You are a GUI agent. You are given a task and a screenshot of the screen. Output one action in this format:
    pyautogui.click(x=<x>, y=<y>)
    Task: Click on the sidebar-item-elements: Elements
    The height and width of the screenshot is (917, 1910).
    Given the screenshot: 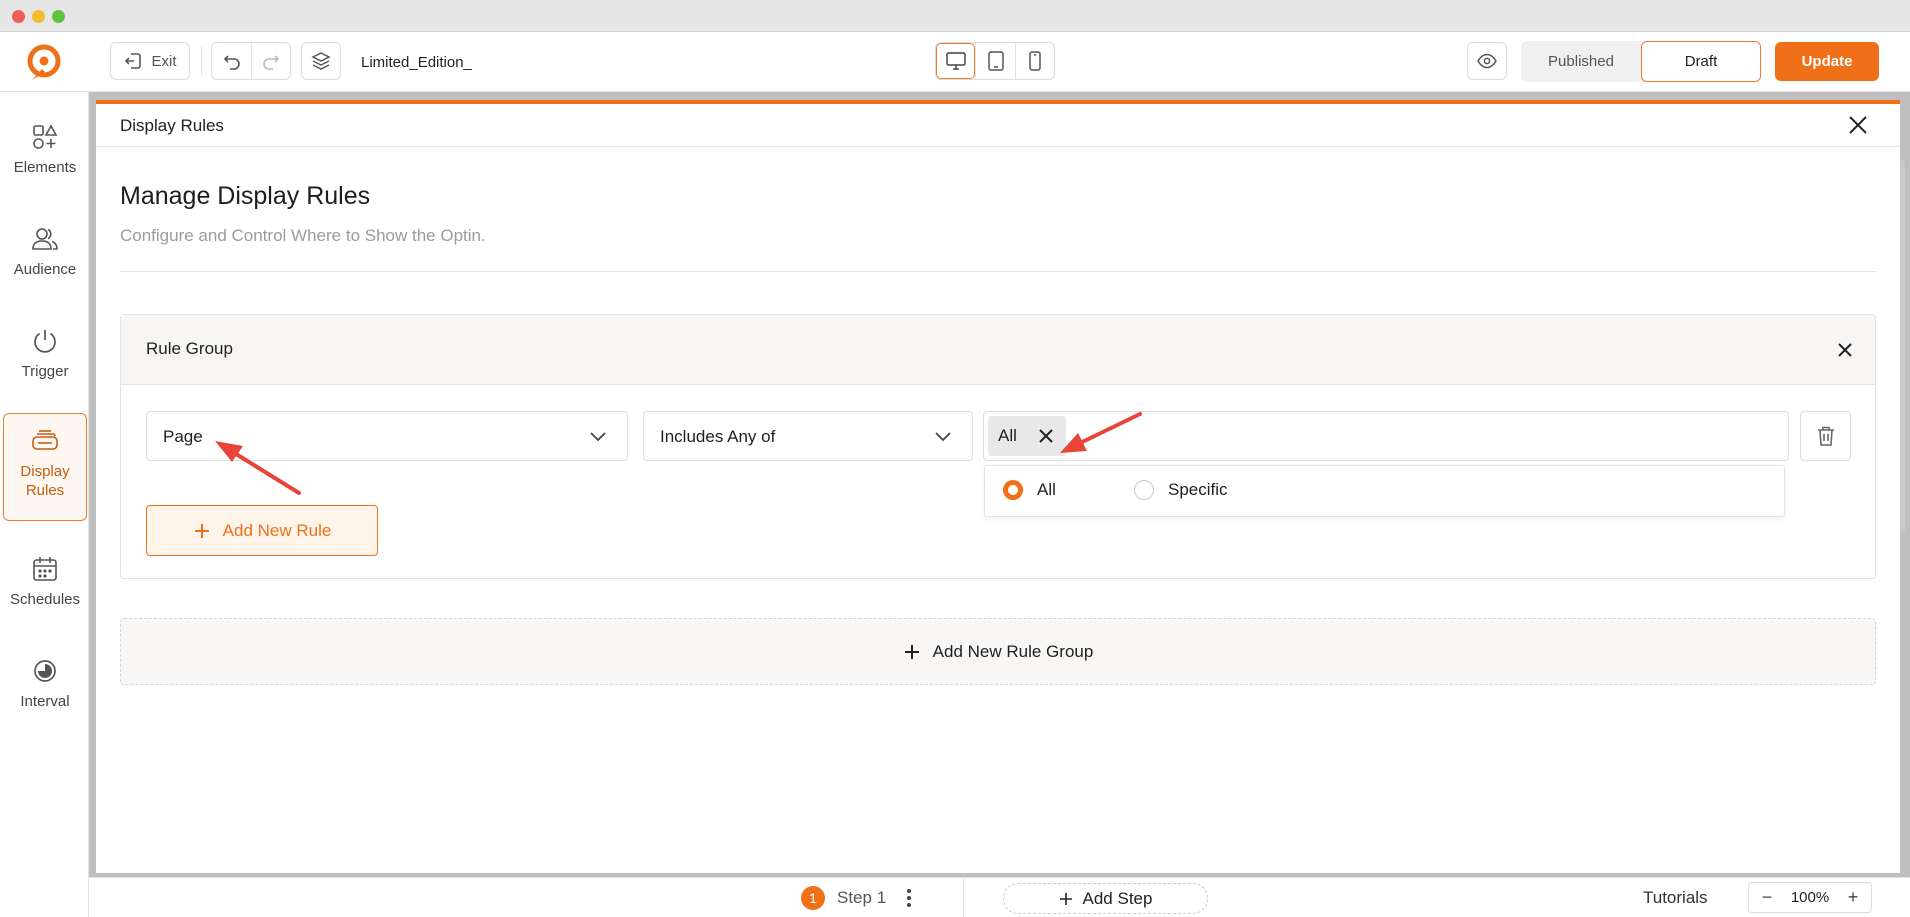 What is the action you would take?
    pyautogui.click(x=45, y=148)
    